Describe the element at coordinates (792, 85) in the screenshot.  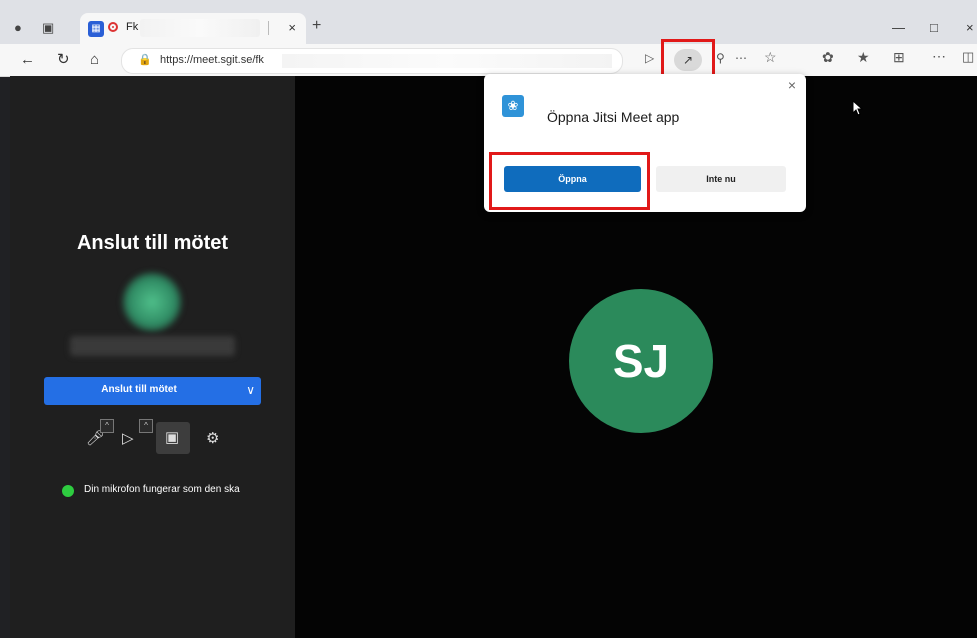
I see `popup-close-button: ×` at that location.